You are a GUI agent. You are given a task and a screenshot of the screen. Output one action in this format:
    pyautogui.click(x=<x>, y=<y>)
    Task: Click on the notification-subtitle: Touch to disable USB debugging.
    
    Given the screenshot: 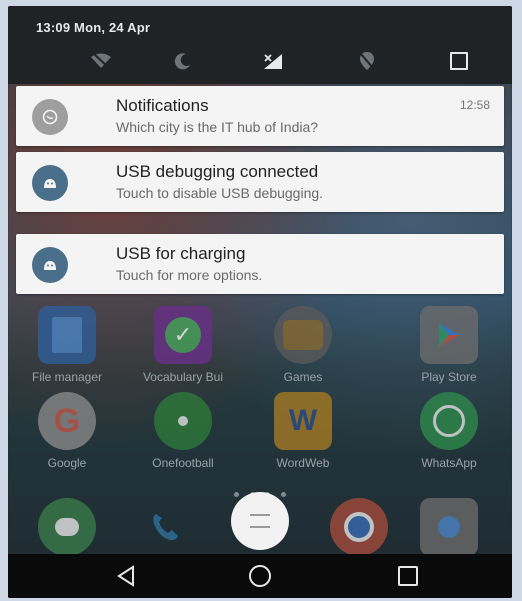 What is the action you would take?
    pyautogui.click(x=220, y=193)
    